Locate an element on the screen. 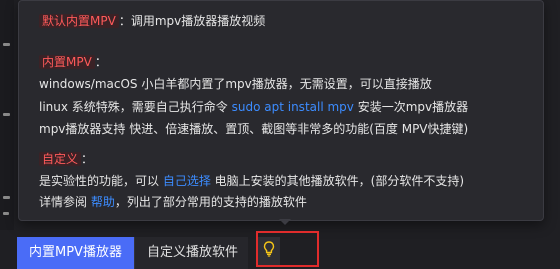  custom-line-2-text: 详情参阅 is located at coordinates (65, 202).